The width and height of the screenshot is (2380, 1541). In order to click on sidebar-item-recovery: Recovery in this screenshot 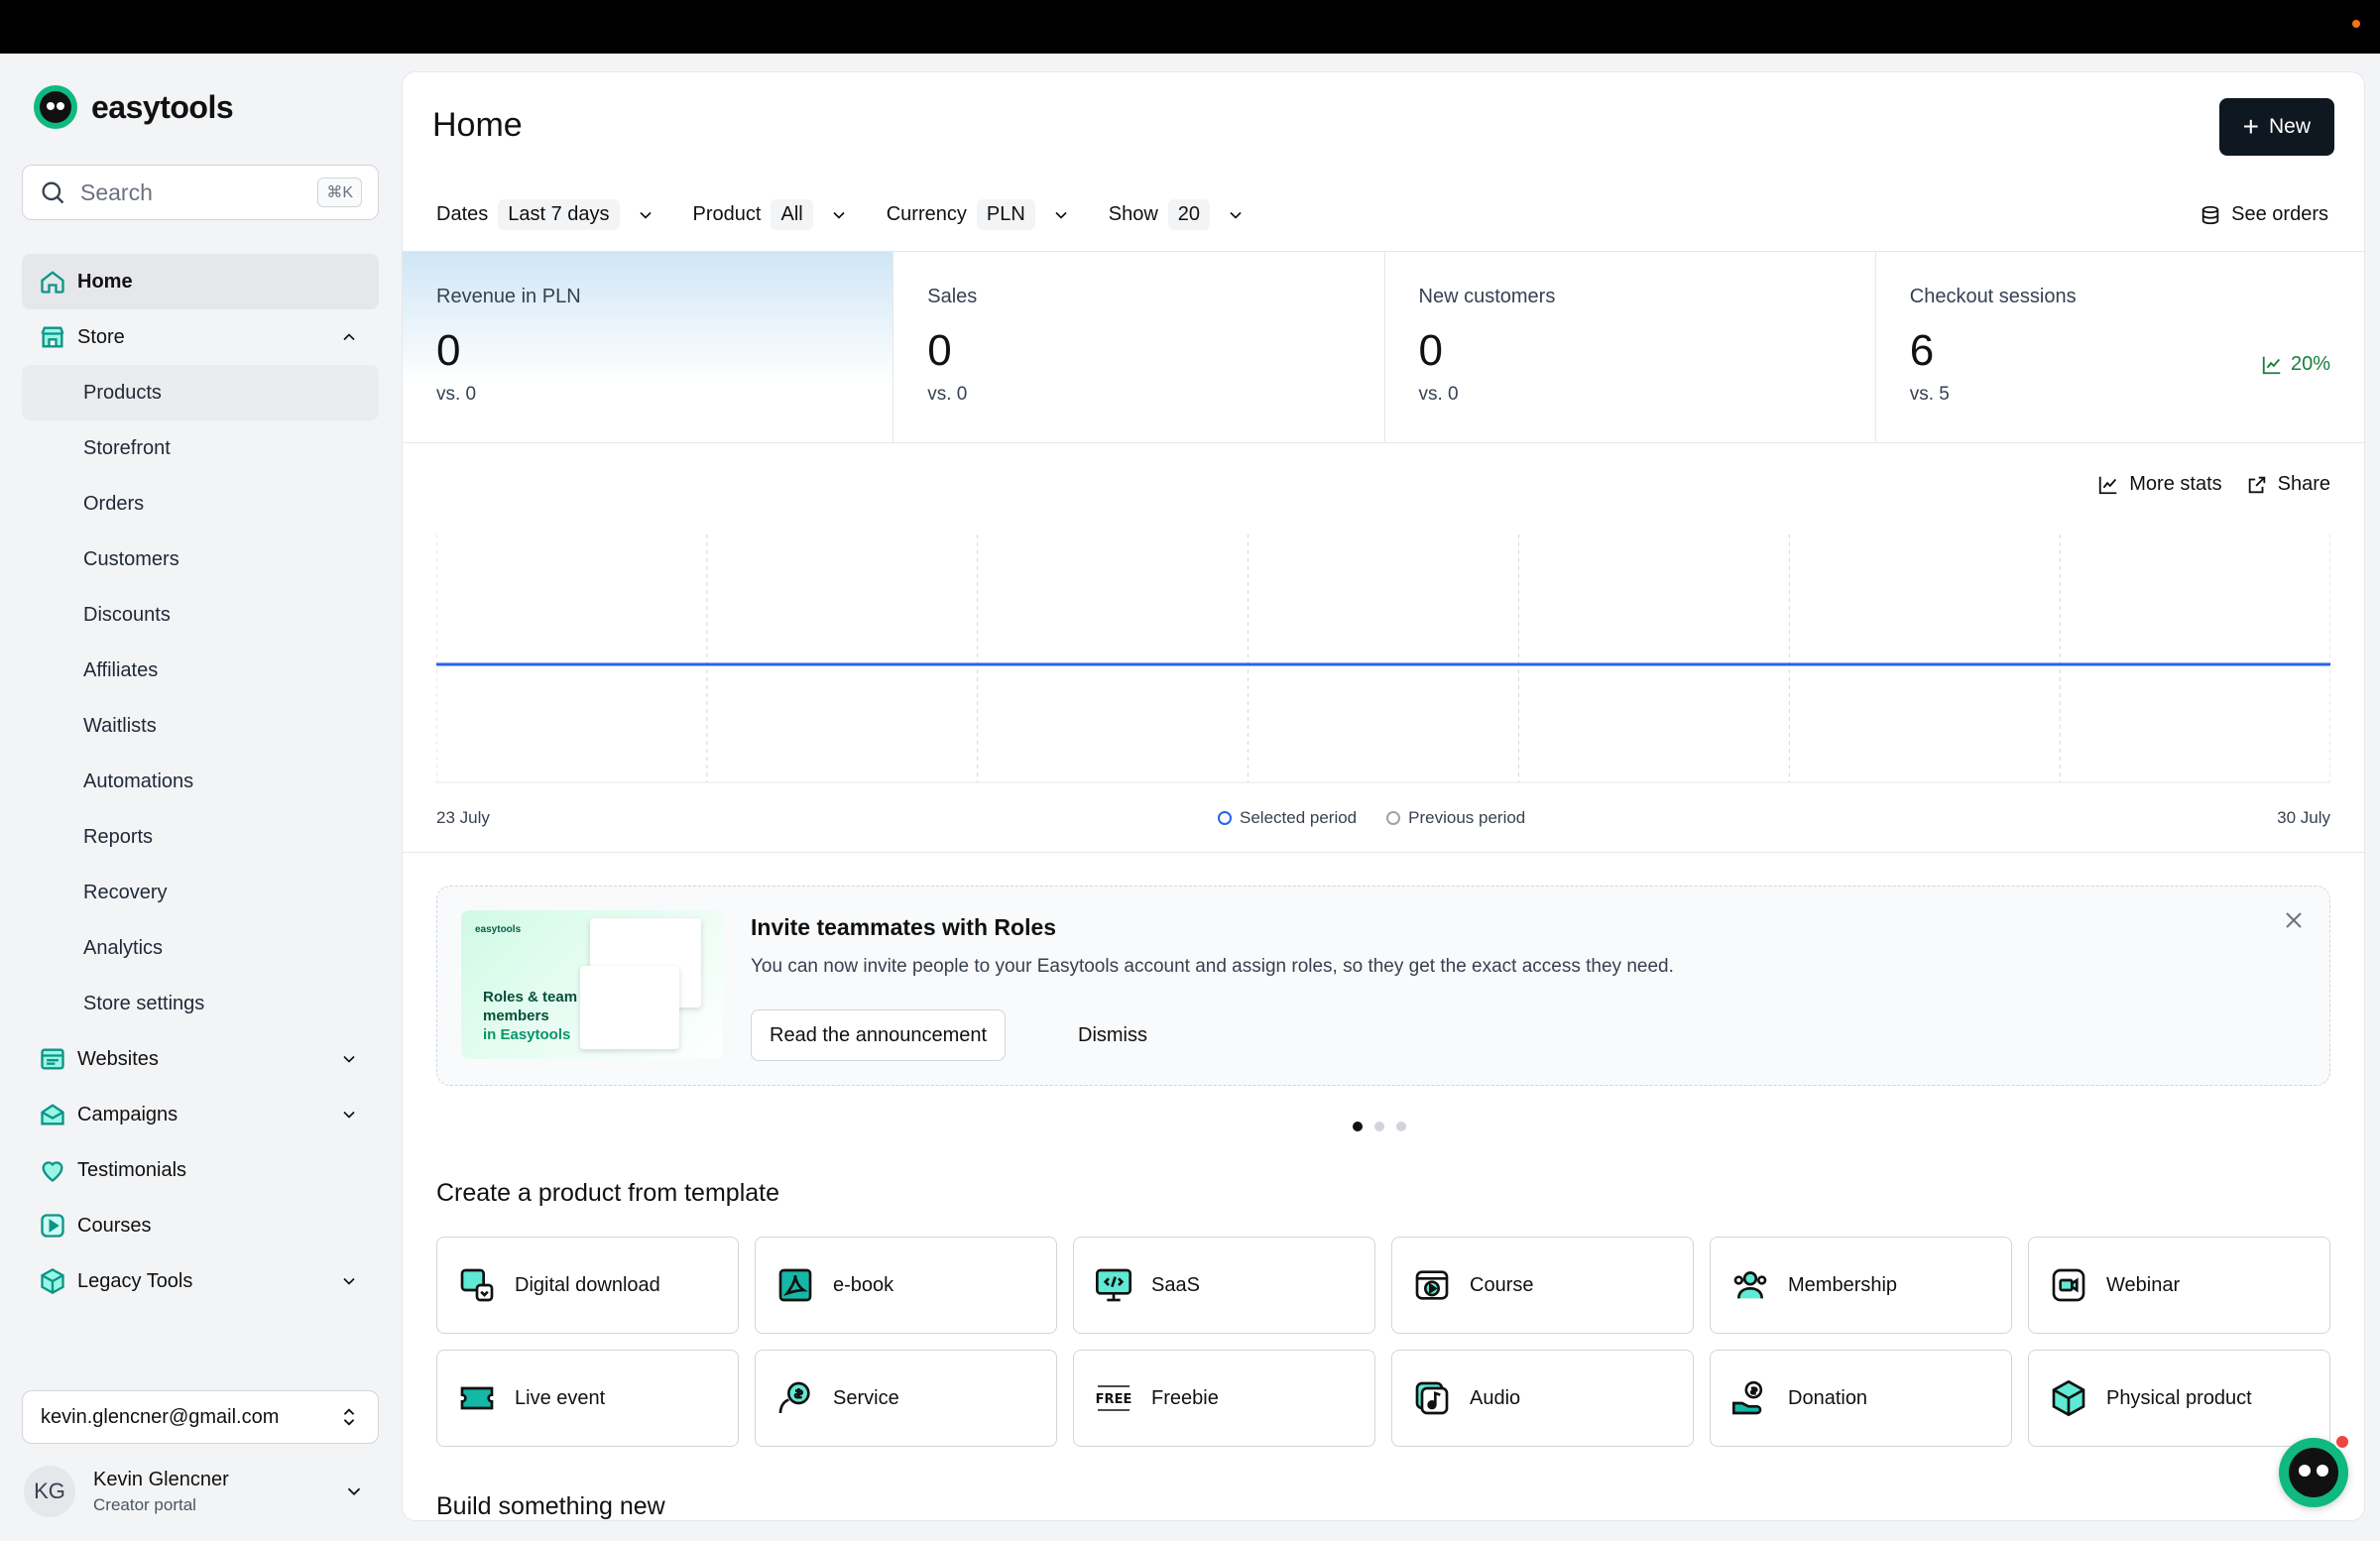, I will do `click(200, 892)`.